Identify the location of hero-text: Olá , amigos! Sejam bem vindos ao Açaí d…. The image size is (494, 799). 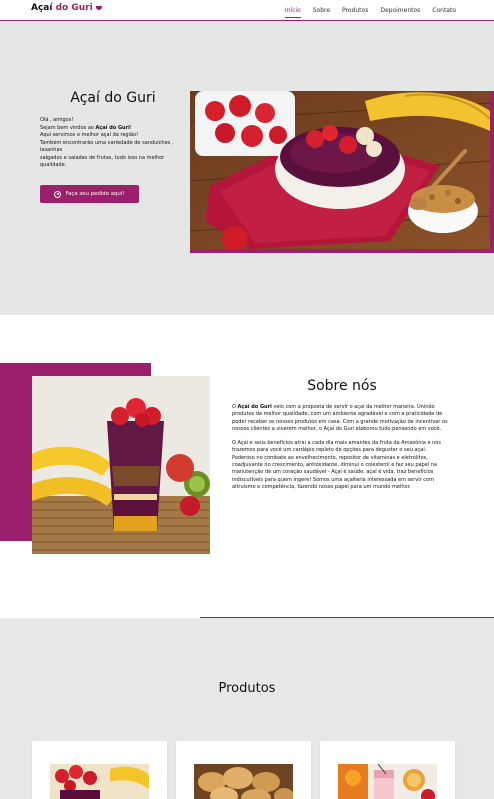
(114, 143).